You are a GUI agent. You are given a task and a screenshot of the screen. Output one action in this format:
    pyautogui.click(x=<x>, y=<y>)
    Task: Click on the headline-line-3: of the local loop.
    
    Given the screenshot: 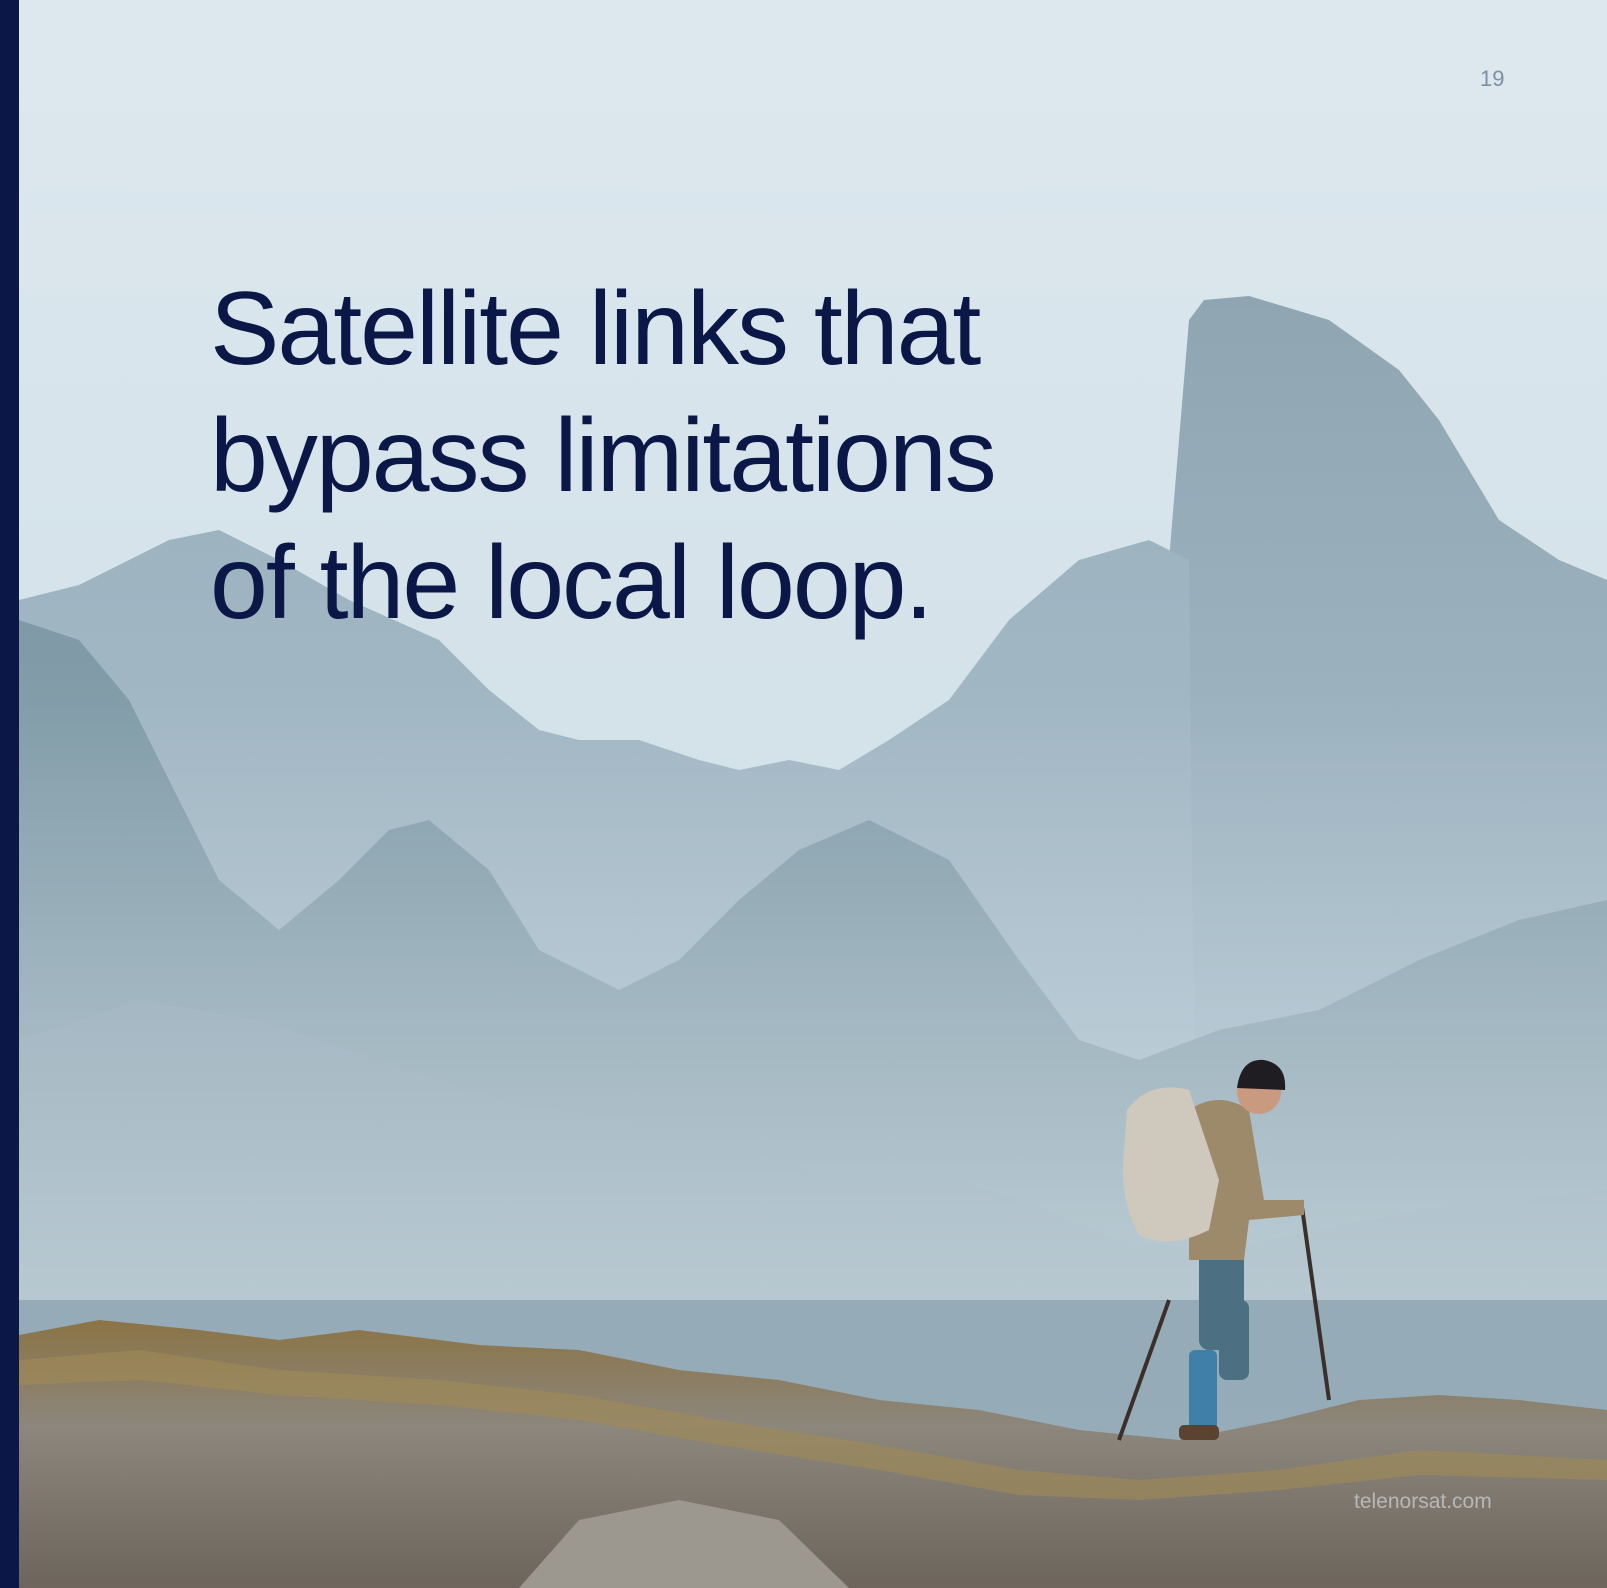 What is the action you would take?
    pyautogui.click(x=571, y=583)
    